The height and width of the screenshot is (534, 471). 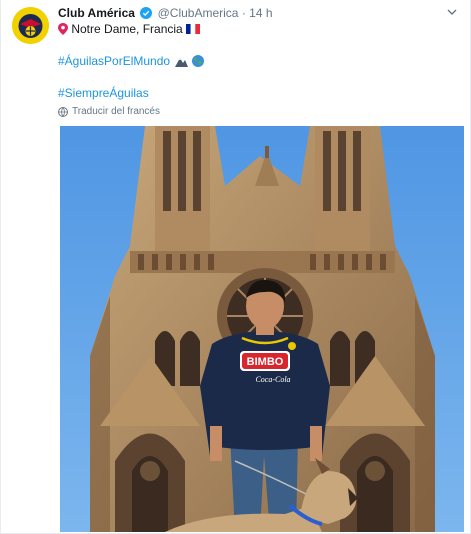 What do you see at coordinates (146, 13) in the screenshot?
I see `verified-badge-icon` at bounding box center [146, 13].